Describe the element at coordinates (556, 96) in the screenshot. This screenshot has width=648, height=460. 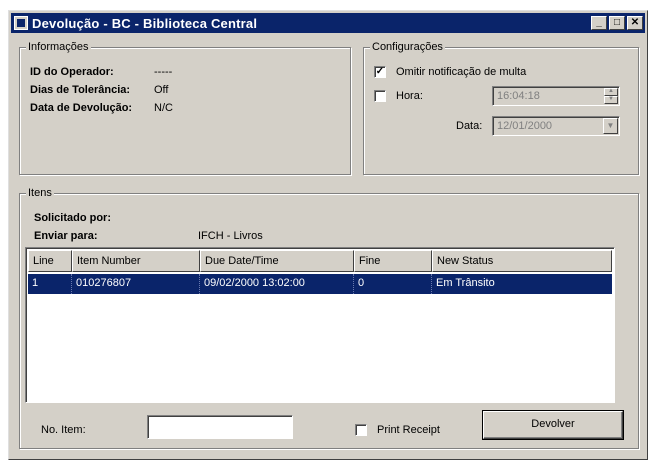
I see `hora-field: 16:04:18 ▲ ▼` at that location.